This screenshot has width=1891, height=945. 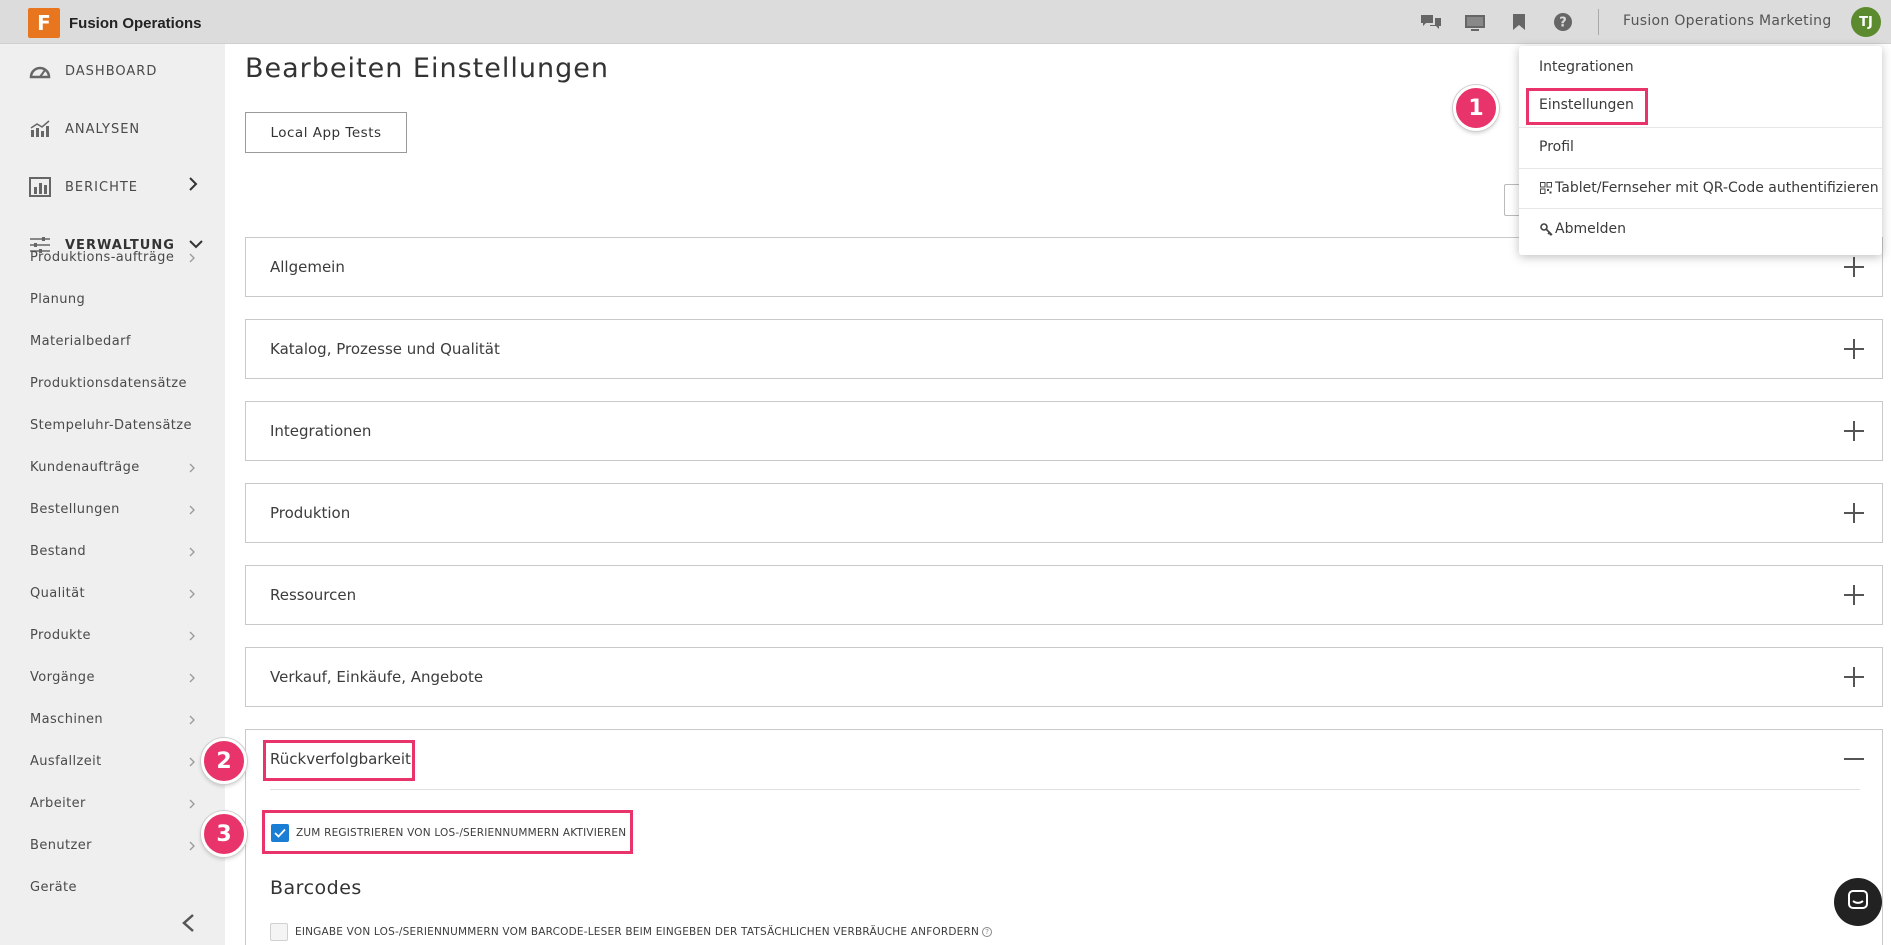 I want to click on sidebar-item-dashboard: DASHBOARD, so click(x=92, y=71).